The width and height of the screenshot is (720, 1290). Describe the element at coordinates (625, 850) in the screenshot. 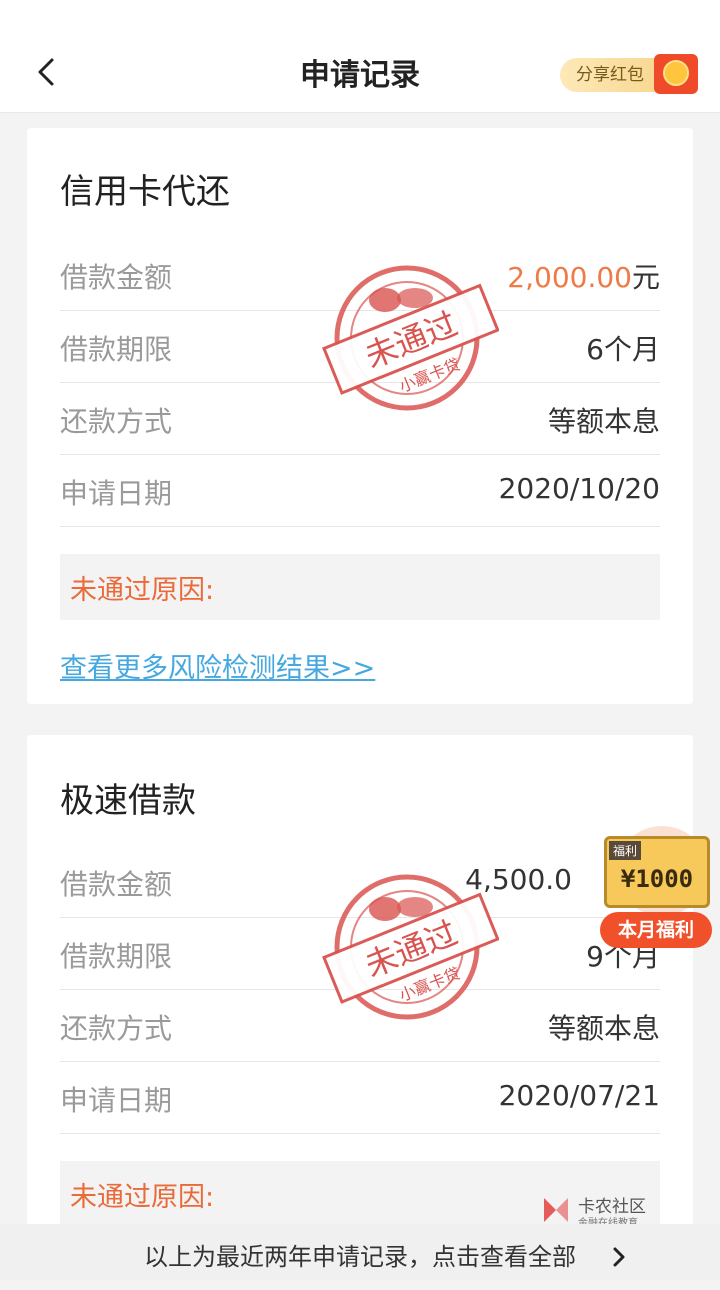

I see `bonus-tag: 福利` at that location.